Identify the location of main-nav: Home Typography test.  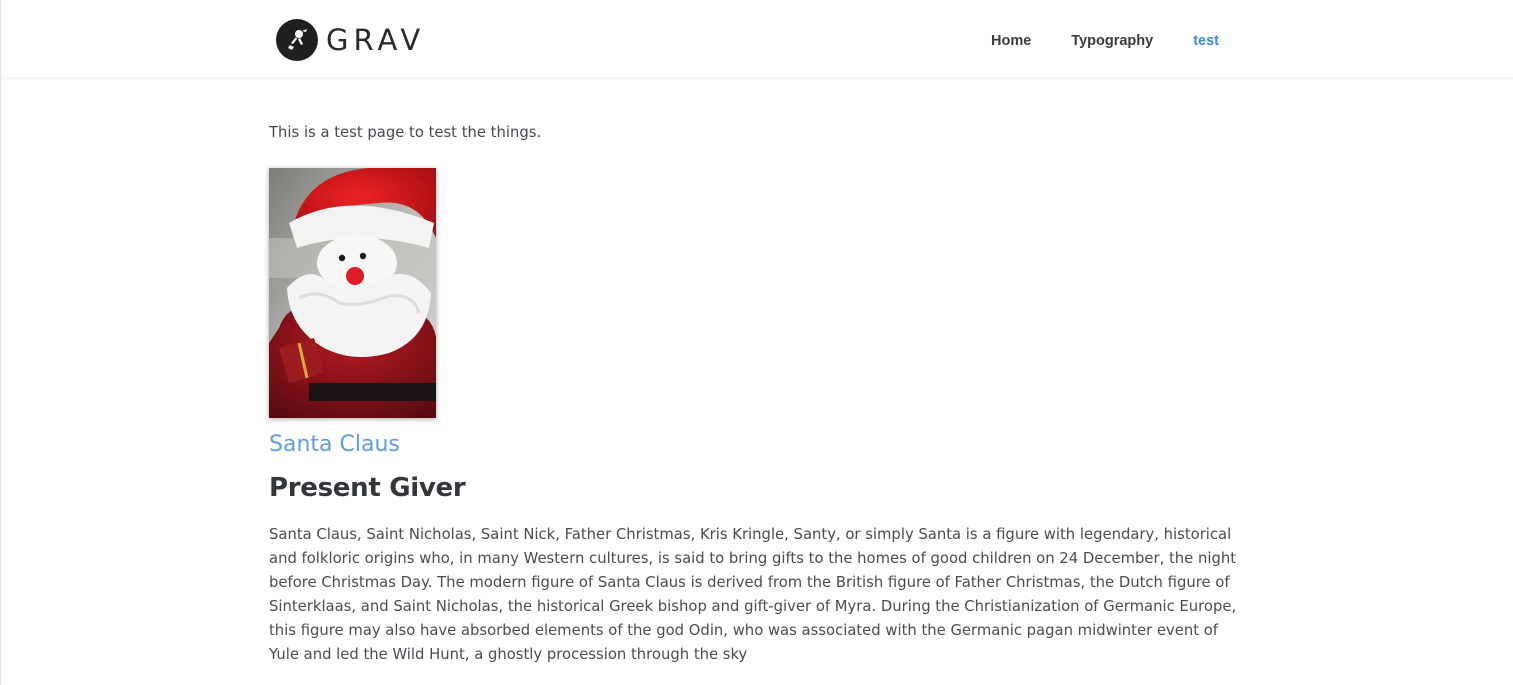
(1105, 41).